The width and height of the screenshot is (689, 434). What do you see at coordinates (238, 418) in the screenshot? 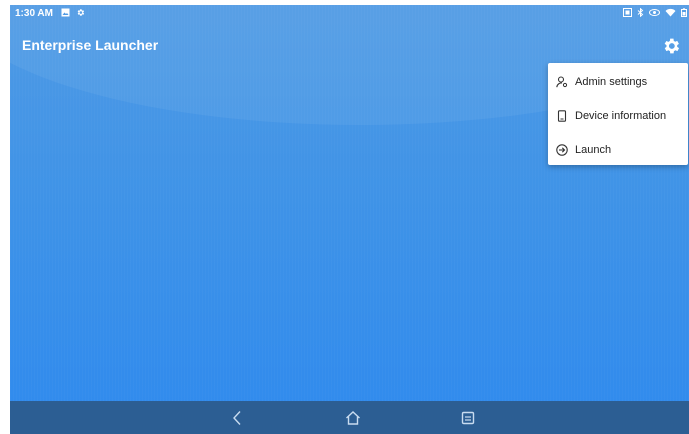
I see `back-icon` at bounding box center [238, 418].